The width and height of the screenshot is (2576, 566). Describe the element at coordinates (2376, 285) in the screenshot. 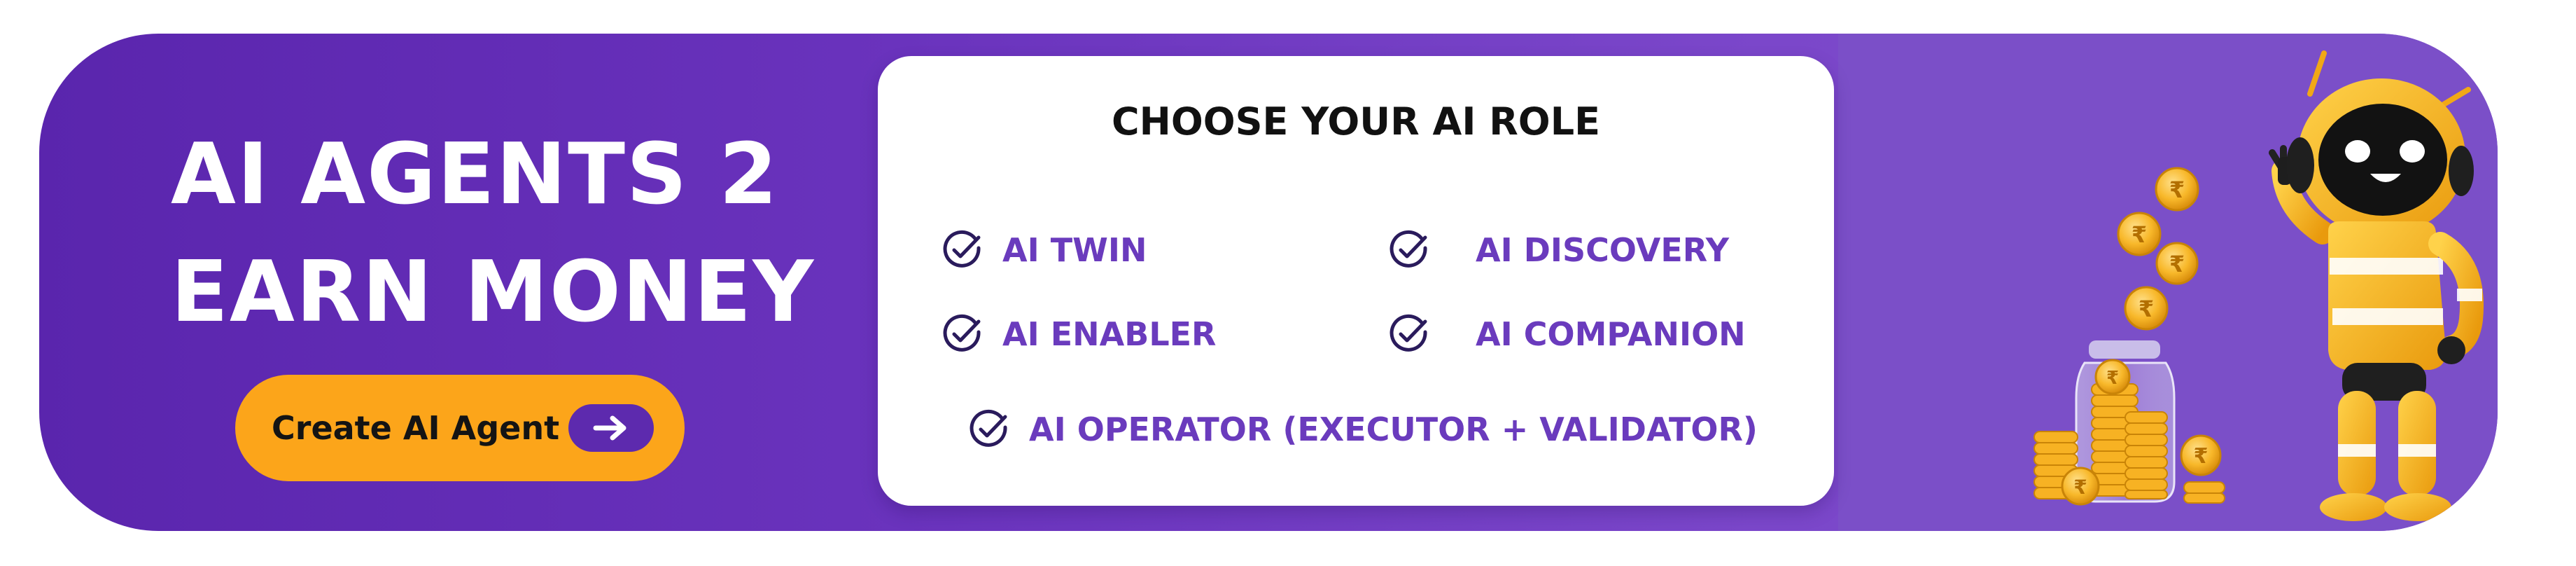

I see `robot-mascot-icon` at that location.